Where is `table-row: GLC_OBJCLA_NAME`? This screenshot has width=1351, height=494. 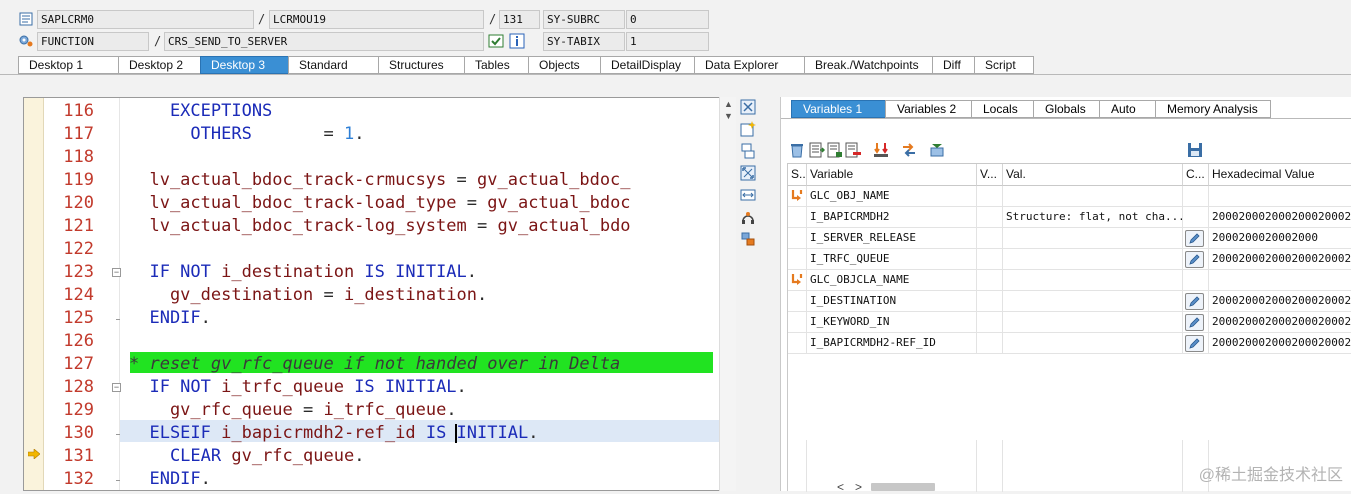
table-row: GLC_OBJCLA_NAME is located at coordinates (1069, 280).